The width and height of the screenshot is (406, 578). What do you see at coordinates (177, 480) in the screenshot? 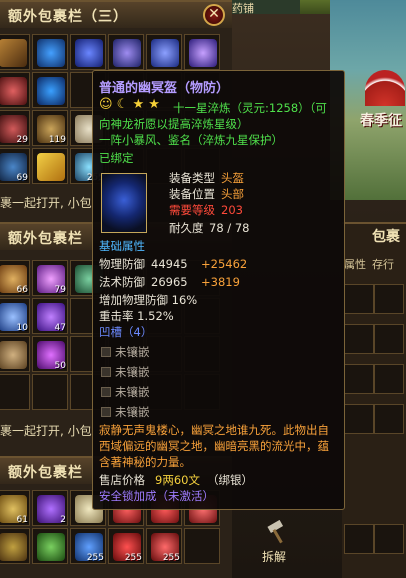
I see `price-value: 9两60文` at bounding box center [177, 480].